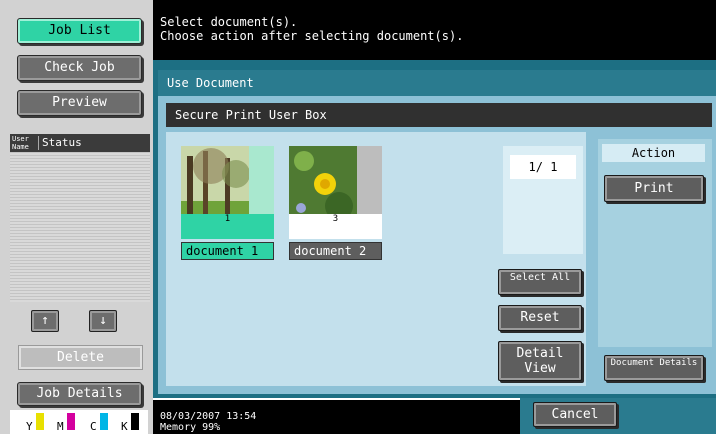 Image resolution: width=716 pixels, height=434 pixels. What do you see at coordinates (79, 422) in the screenshot?
I see `toner-indicator: Y M C K` at bounding box center [79, 422].